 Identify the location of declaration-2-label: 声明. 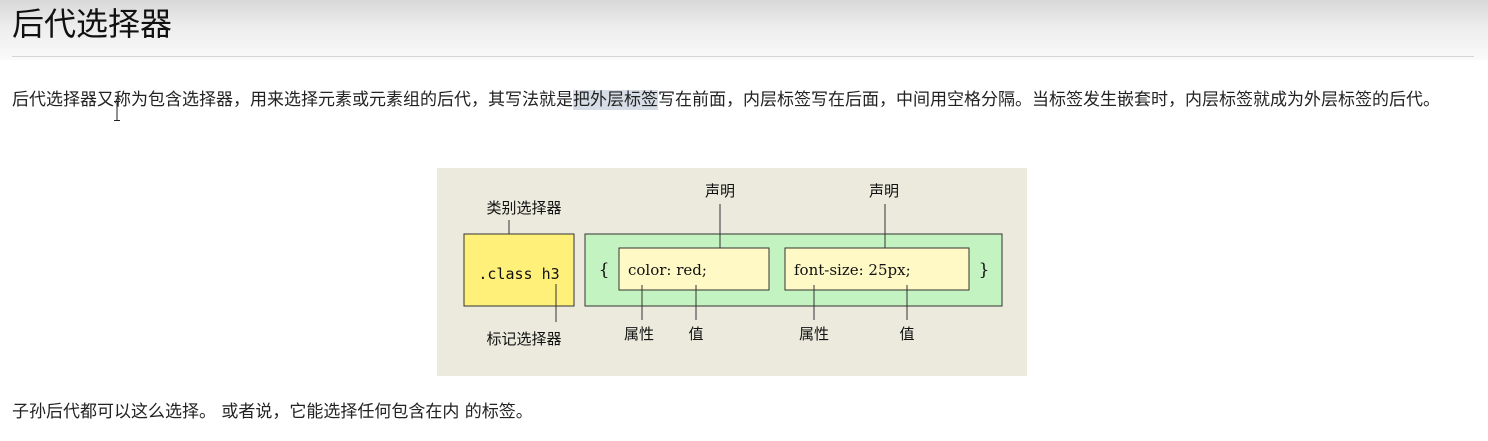
(884, 191).